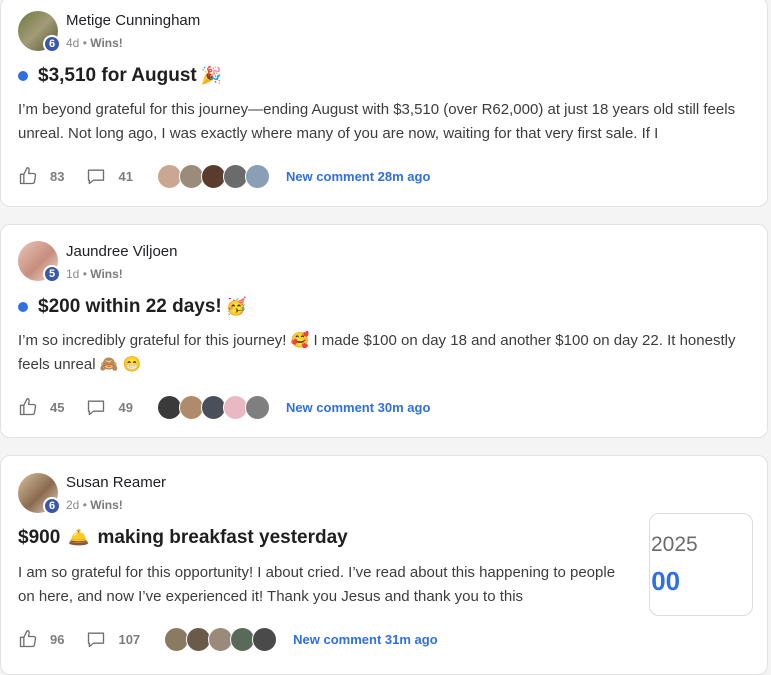  I want to click on like-count: 96, so click(57, 639).